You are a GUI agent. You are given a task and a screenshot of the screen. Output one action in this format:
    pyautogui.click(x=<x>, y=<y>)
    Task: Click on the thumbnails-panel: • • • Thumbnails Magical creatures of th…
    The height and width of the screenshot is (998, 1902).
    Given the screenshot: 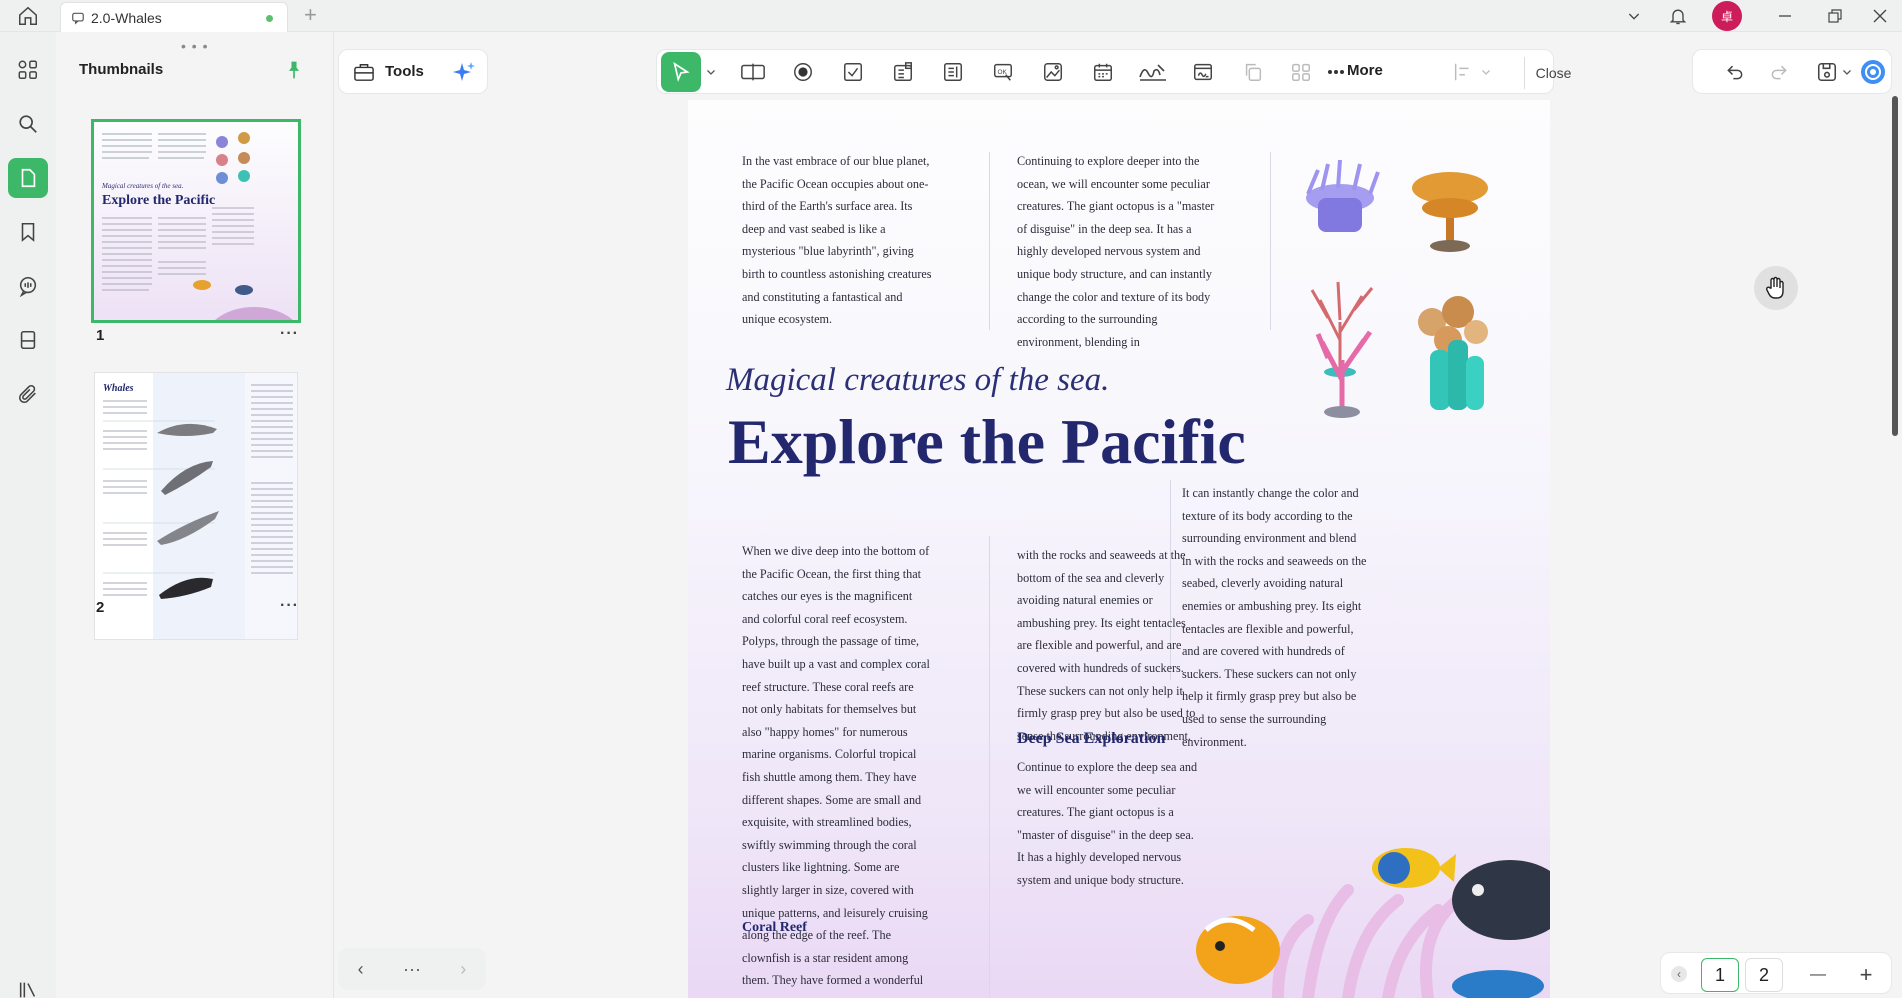 What is the action you would take?
    pyautogui.click(x=195, y=515)
    